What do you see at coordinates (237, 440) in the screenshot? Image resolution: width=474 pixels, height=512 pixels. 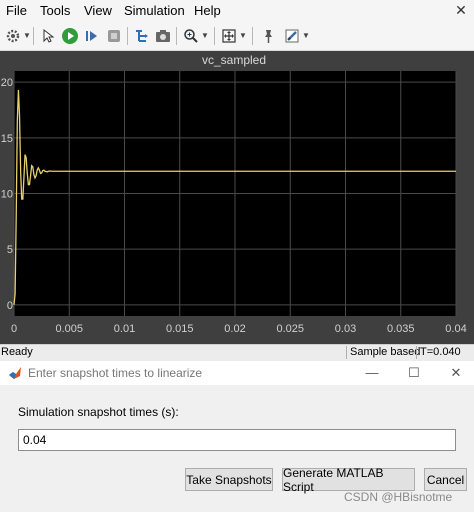 I see `snapshot-times-input: 0.04` at bounding box center [237, 440].